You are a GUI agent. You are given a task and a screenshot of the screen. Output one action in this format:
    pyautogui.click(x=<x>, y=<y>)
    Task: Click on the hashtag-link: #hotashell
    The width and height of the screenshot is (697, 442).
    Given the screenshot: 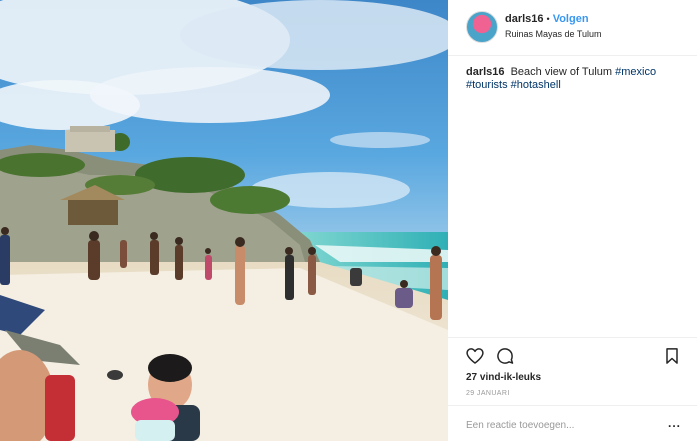 What is the action you would take?
    pyautogui.click(x=536, y=85)
    